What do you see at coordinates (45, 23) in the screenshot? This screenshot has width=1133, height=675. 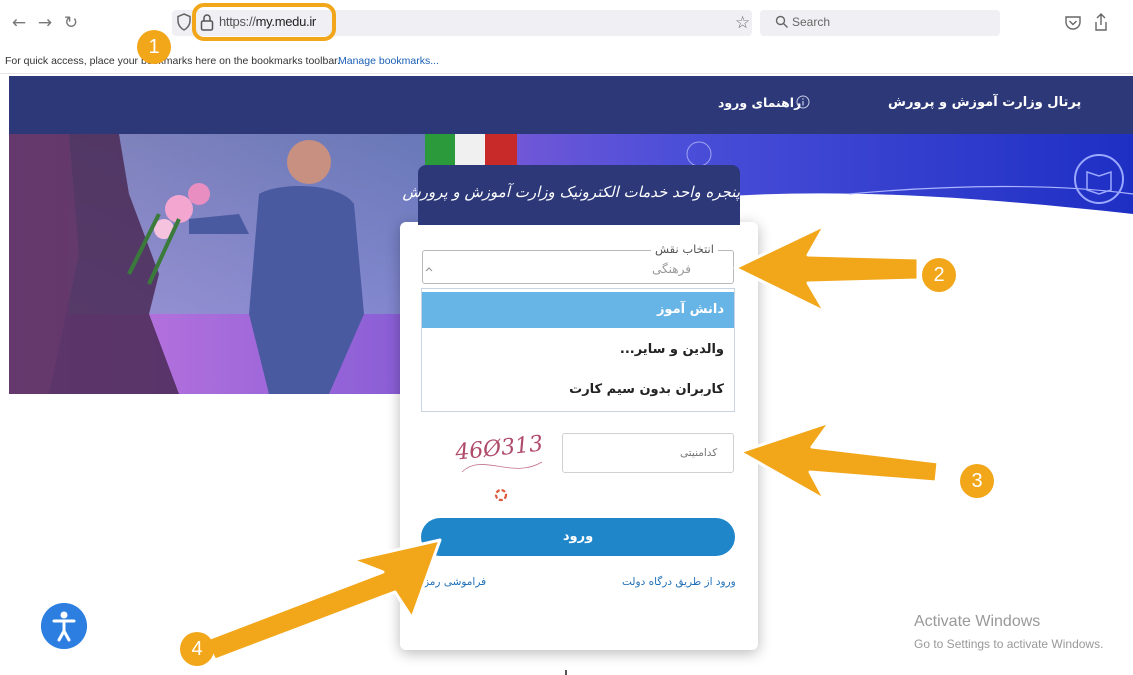 I see `forward-icon: →` at bounding box center [45, 23].